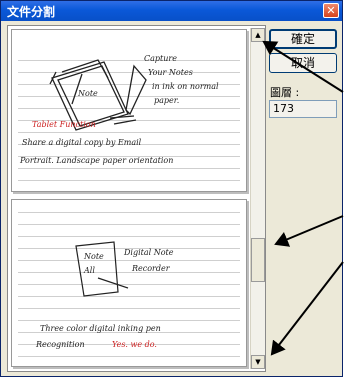  What do you see at coordinates (64, 124) in the screenshot?
I see `note-text-red: Tablet Function` at bounding box center [64, 124].